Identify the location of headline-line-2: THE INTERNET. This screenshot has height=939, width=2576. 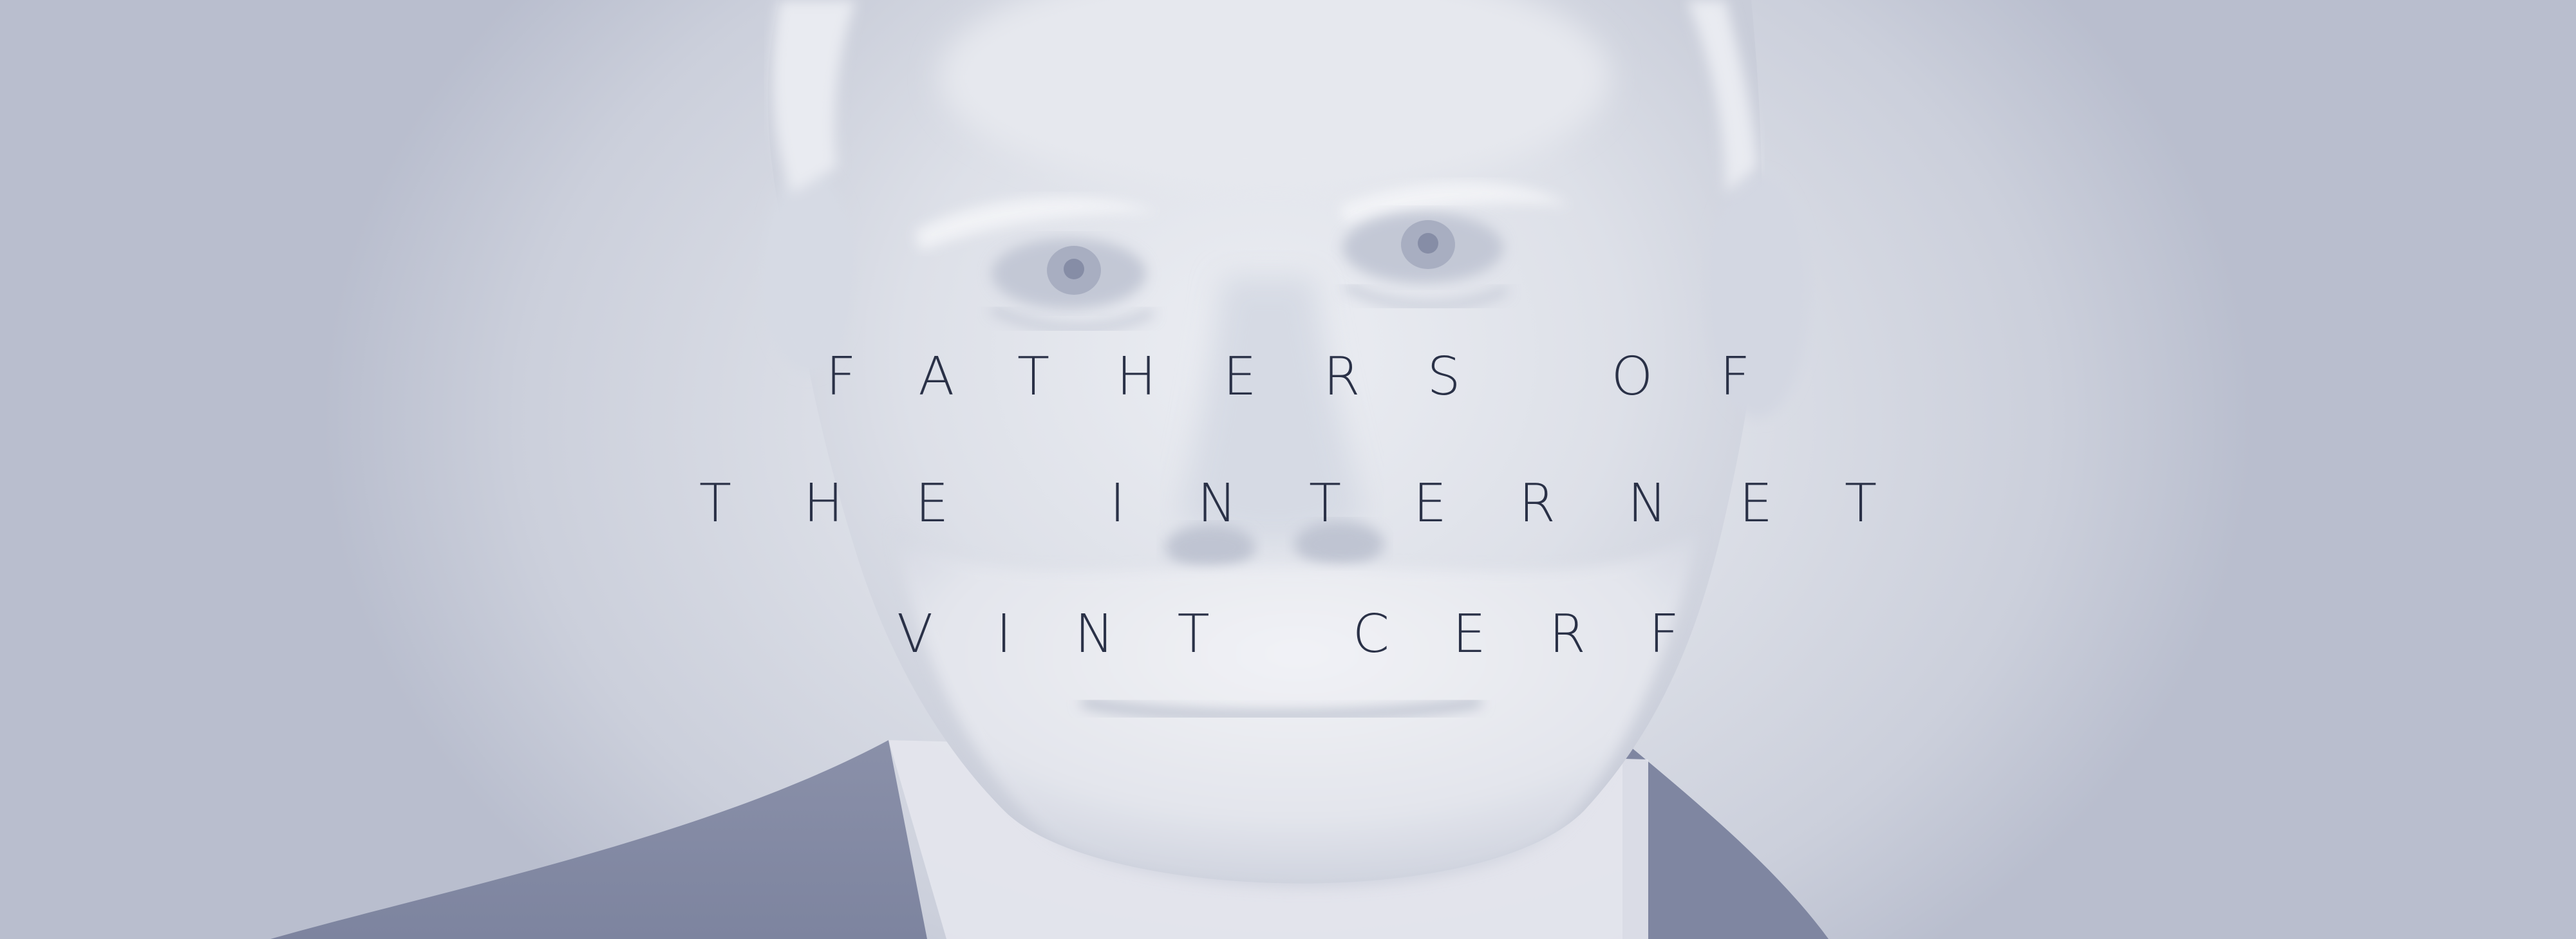
(1324, 504).